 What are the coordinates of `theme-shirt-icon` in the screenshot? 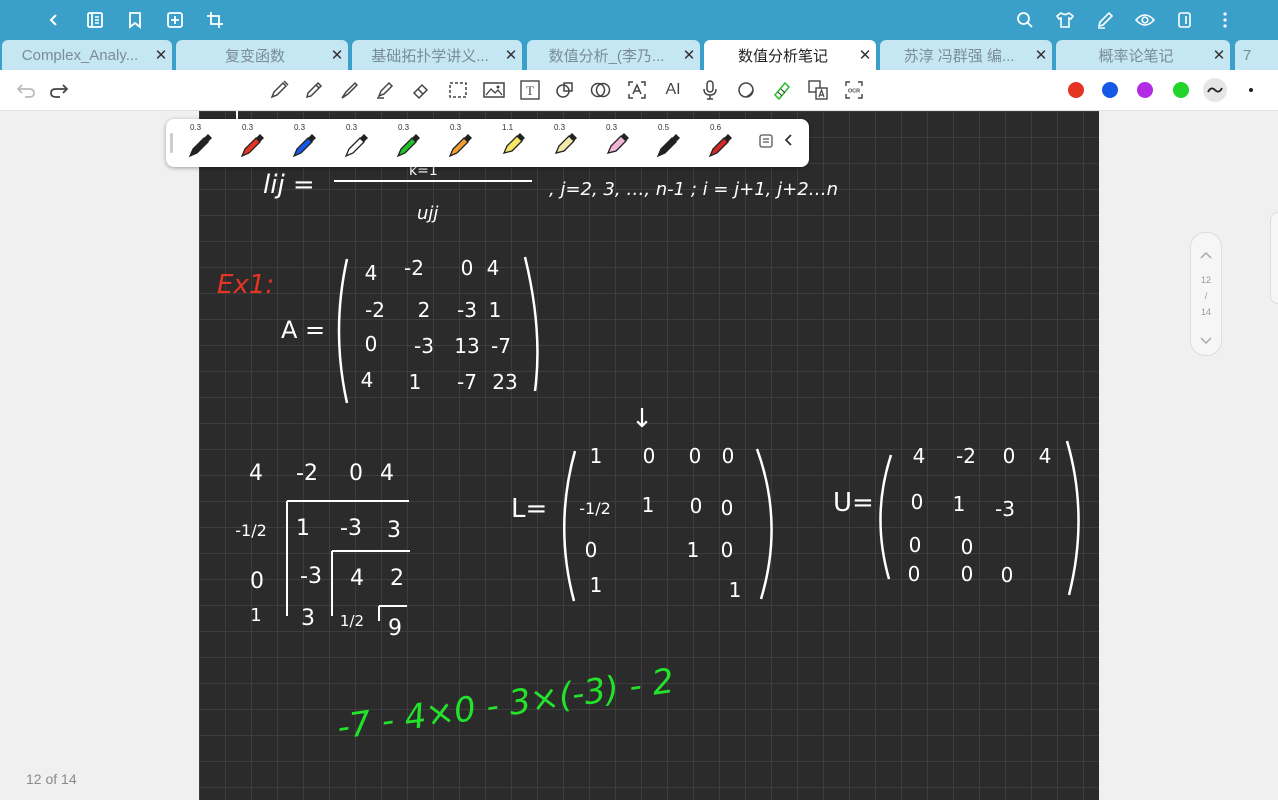 It's located at (1065, 20).